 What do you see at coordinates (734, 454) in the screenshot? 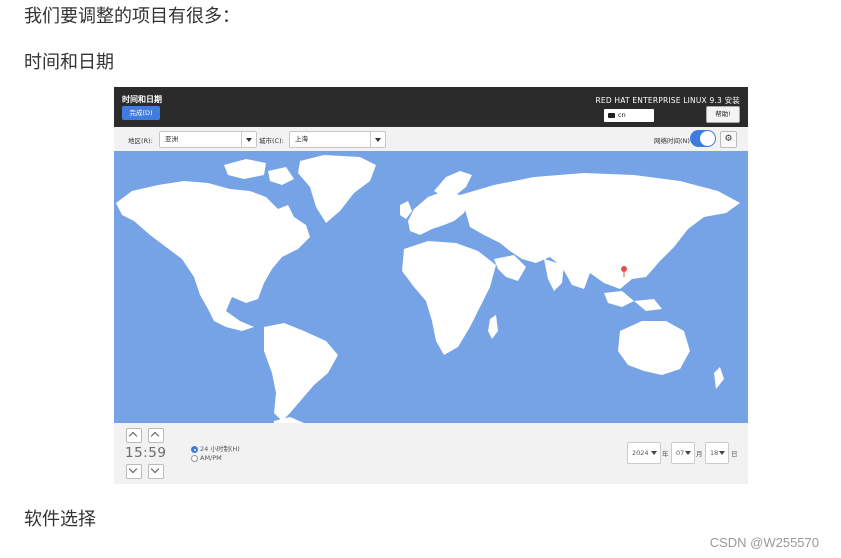
I see `day-unit: 日` at bounding box center [734, 454].